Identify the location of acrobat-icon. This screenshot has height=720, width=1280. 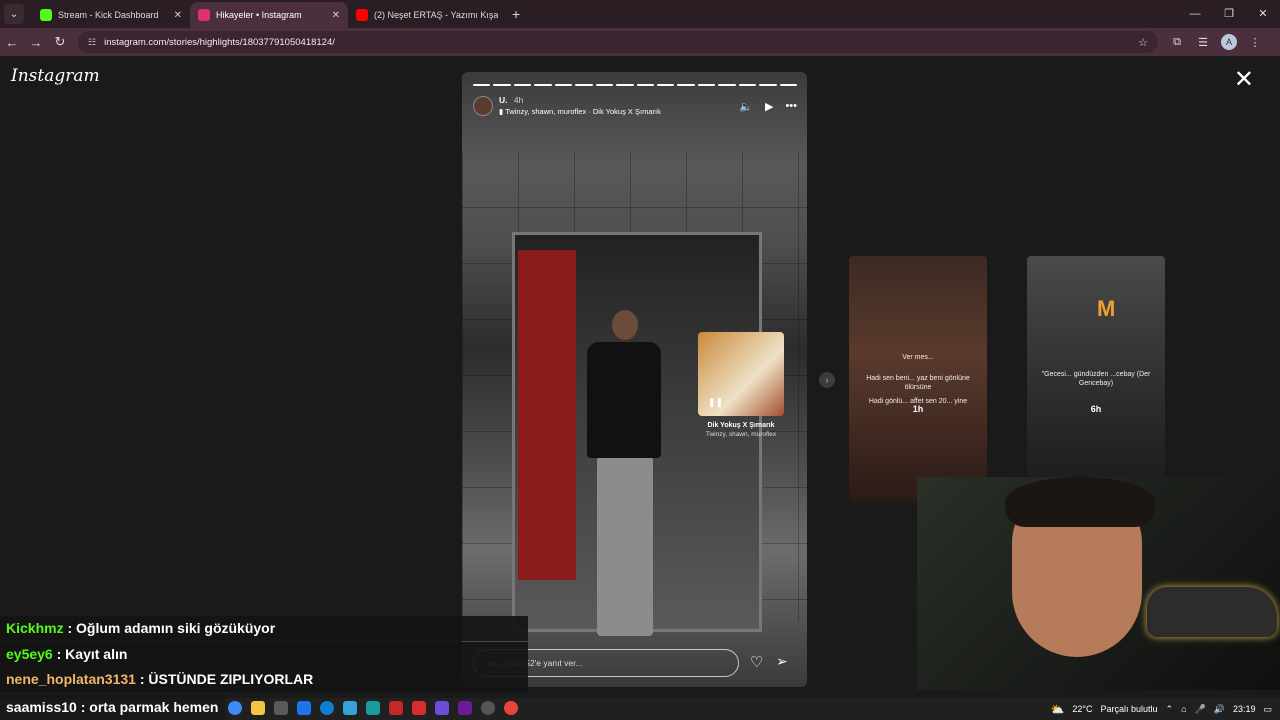
(396, 708).